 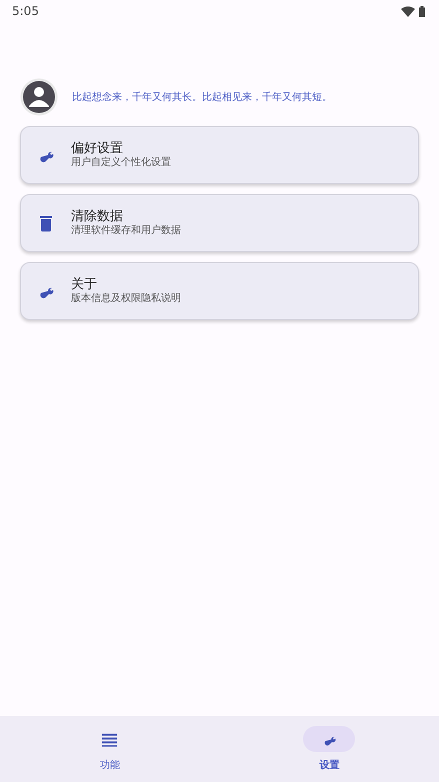 What do you see at coordinates (422, 12) in the screenshot?
I see `battery-icon` at bounding box center [422, 12].